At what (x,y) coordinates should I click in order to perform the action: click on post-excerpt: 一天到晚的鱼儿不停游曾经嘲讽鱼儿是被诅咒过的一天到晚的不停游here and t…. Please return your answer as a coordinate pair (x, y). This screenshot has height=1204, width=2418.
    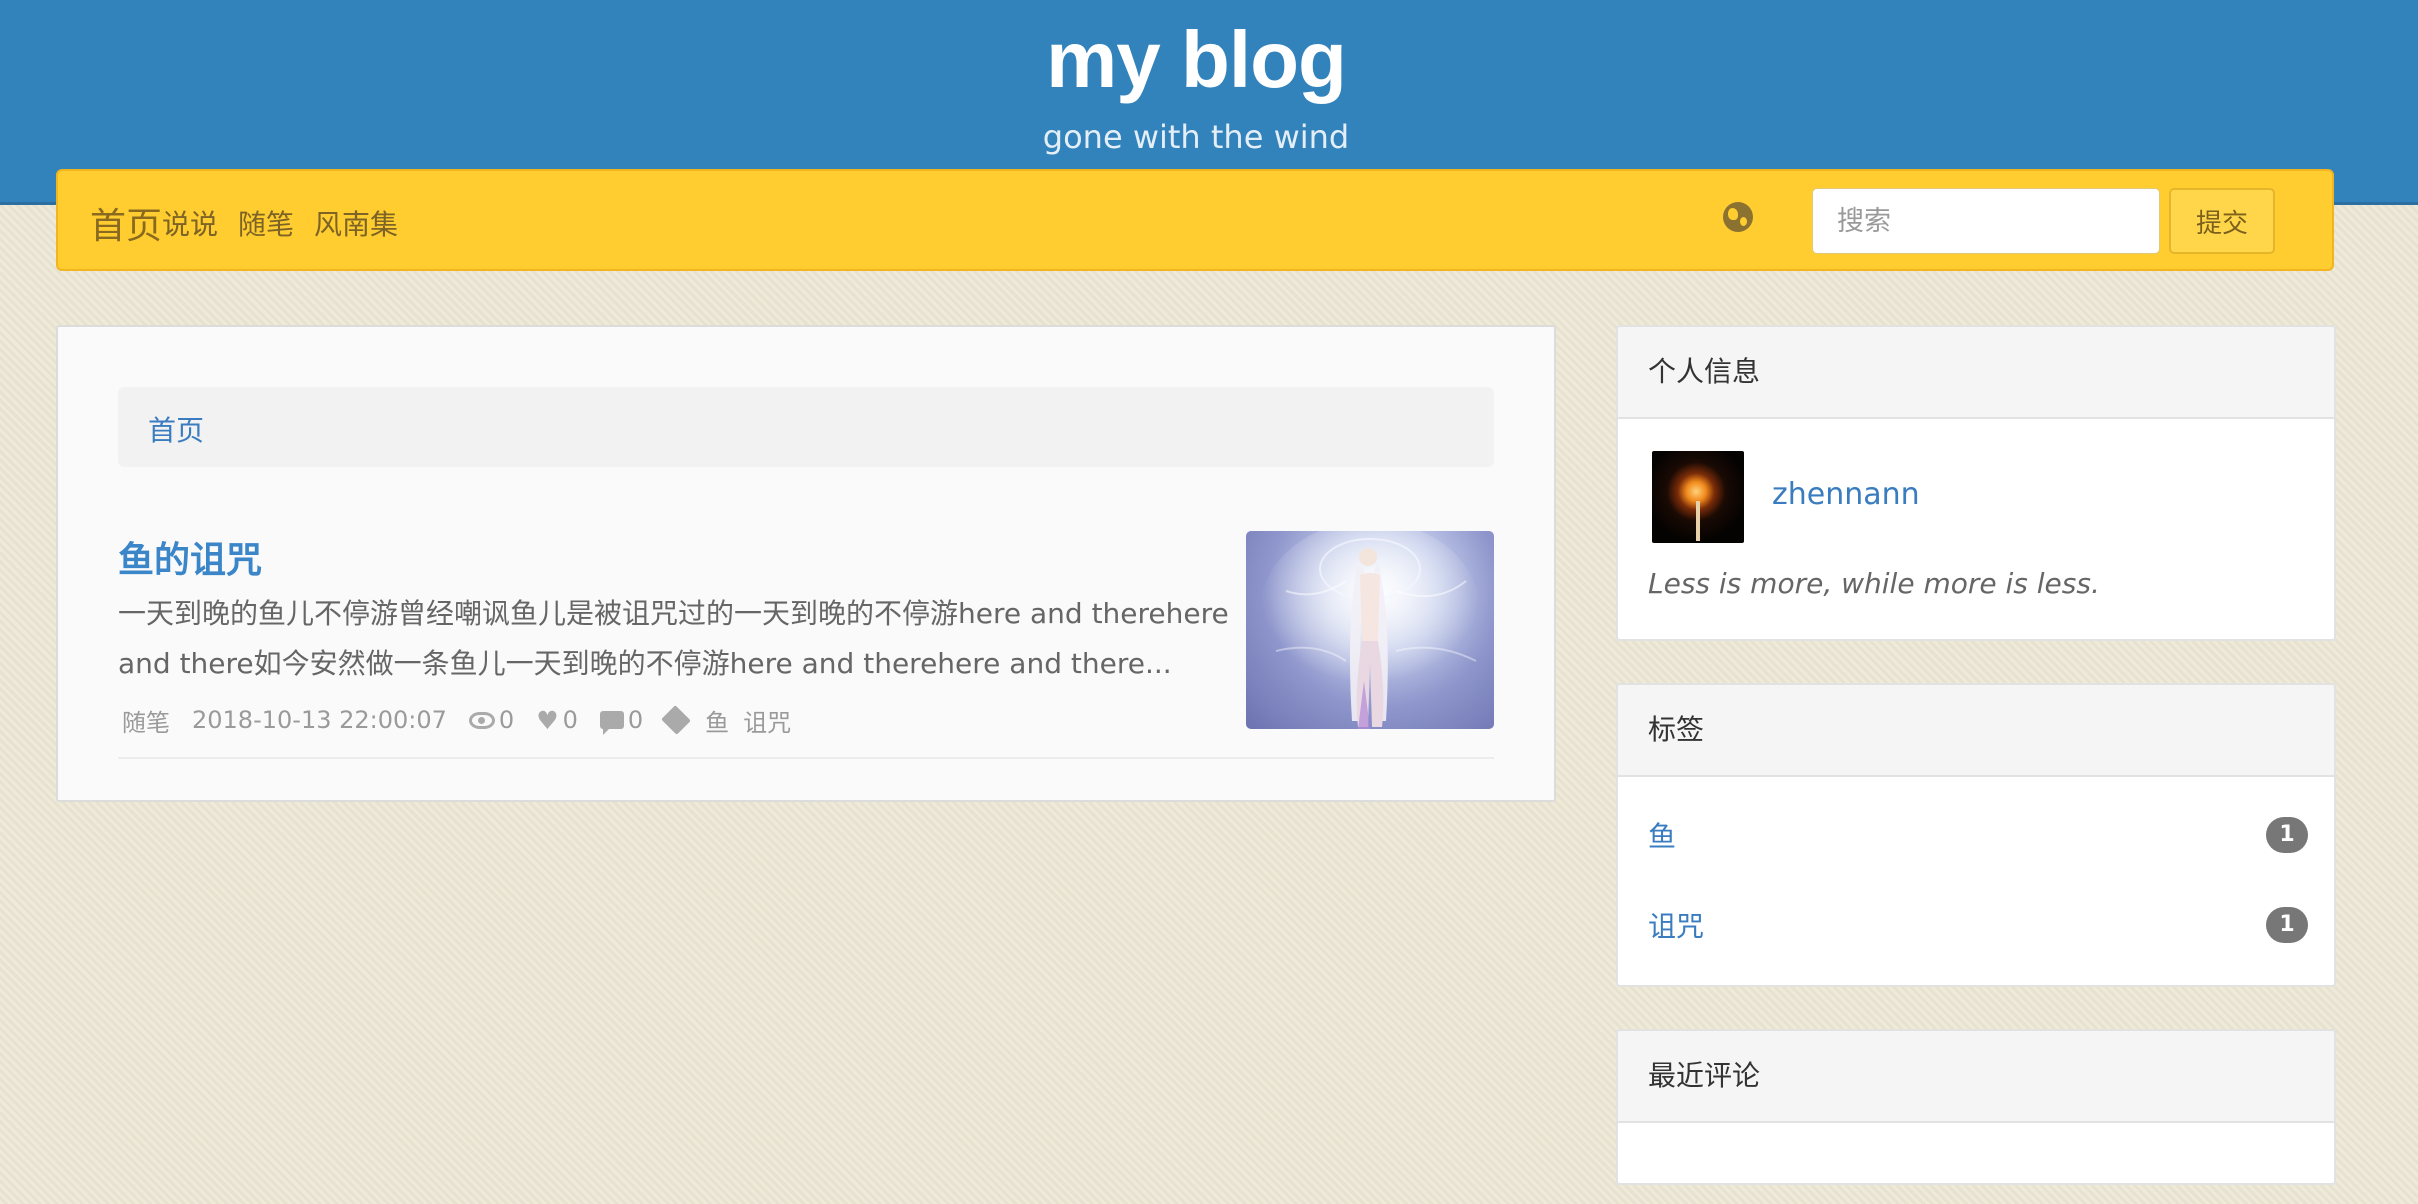
    Looking at the image, I should click on (673, 638).